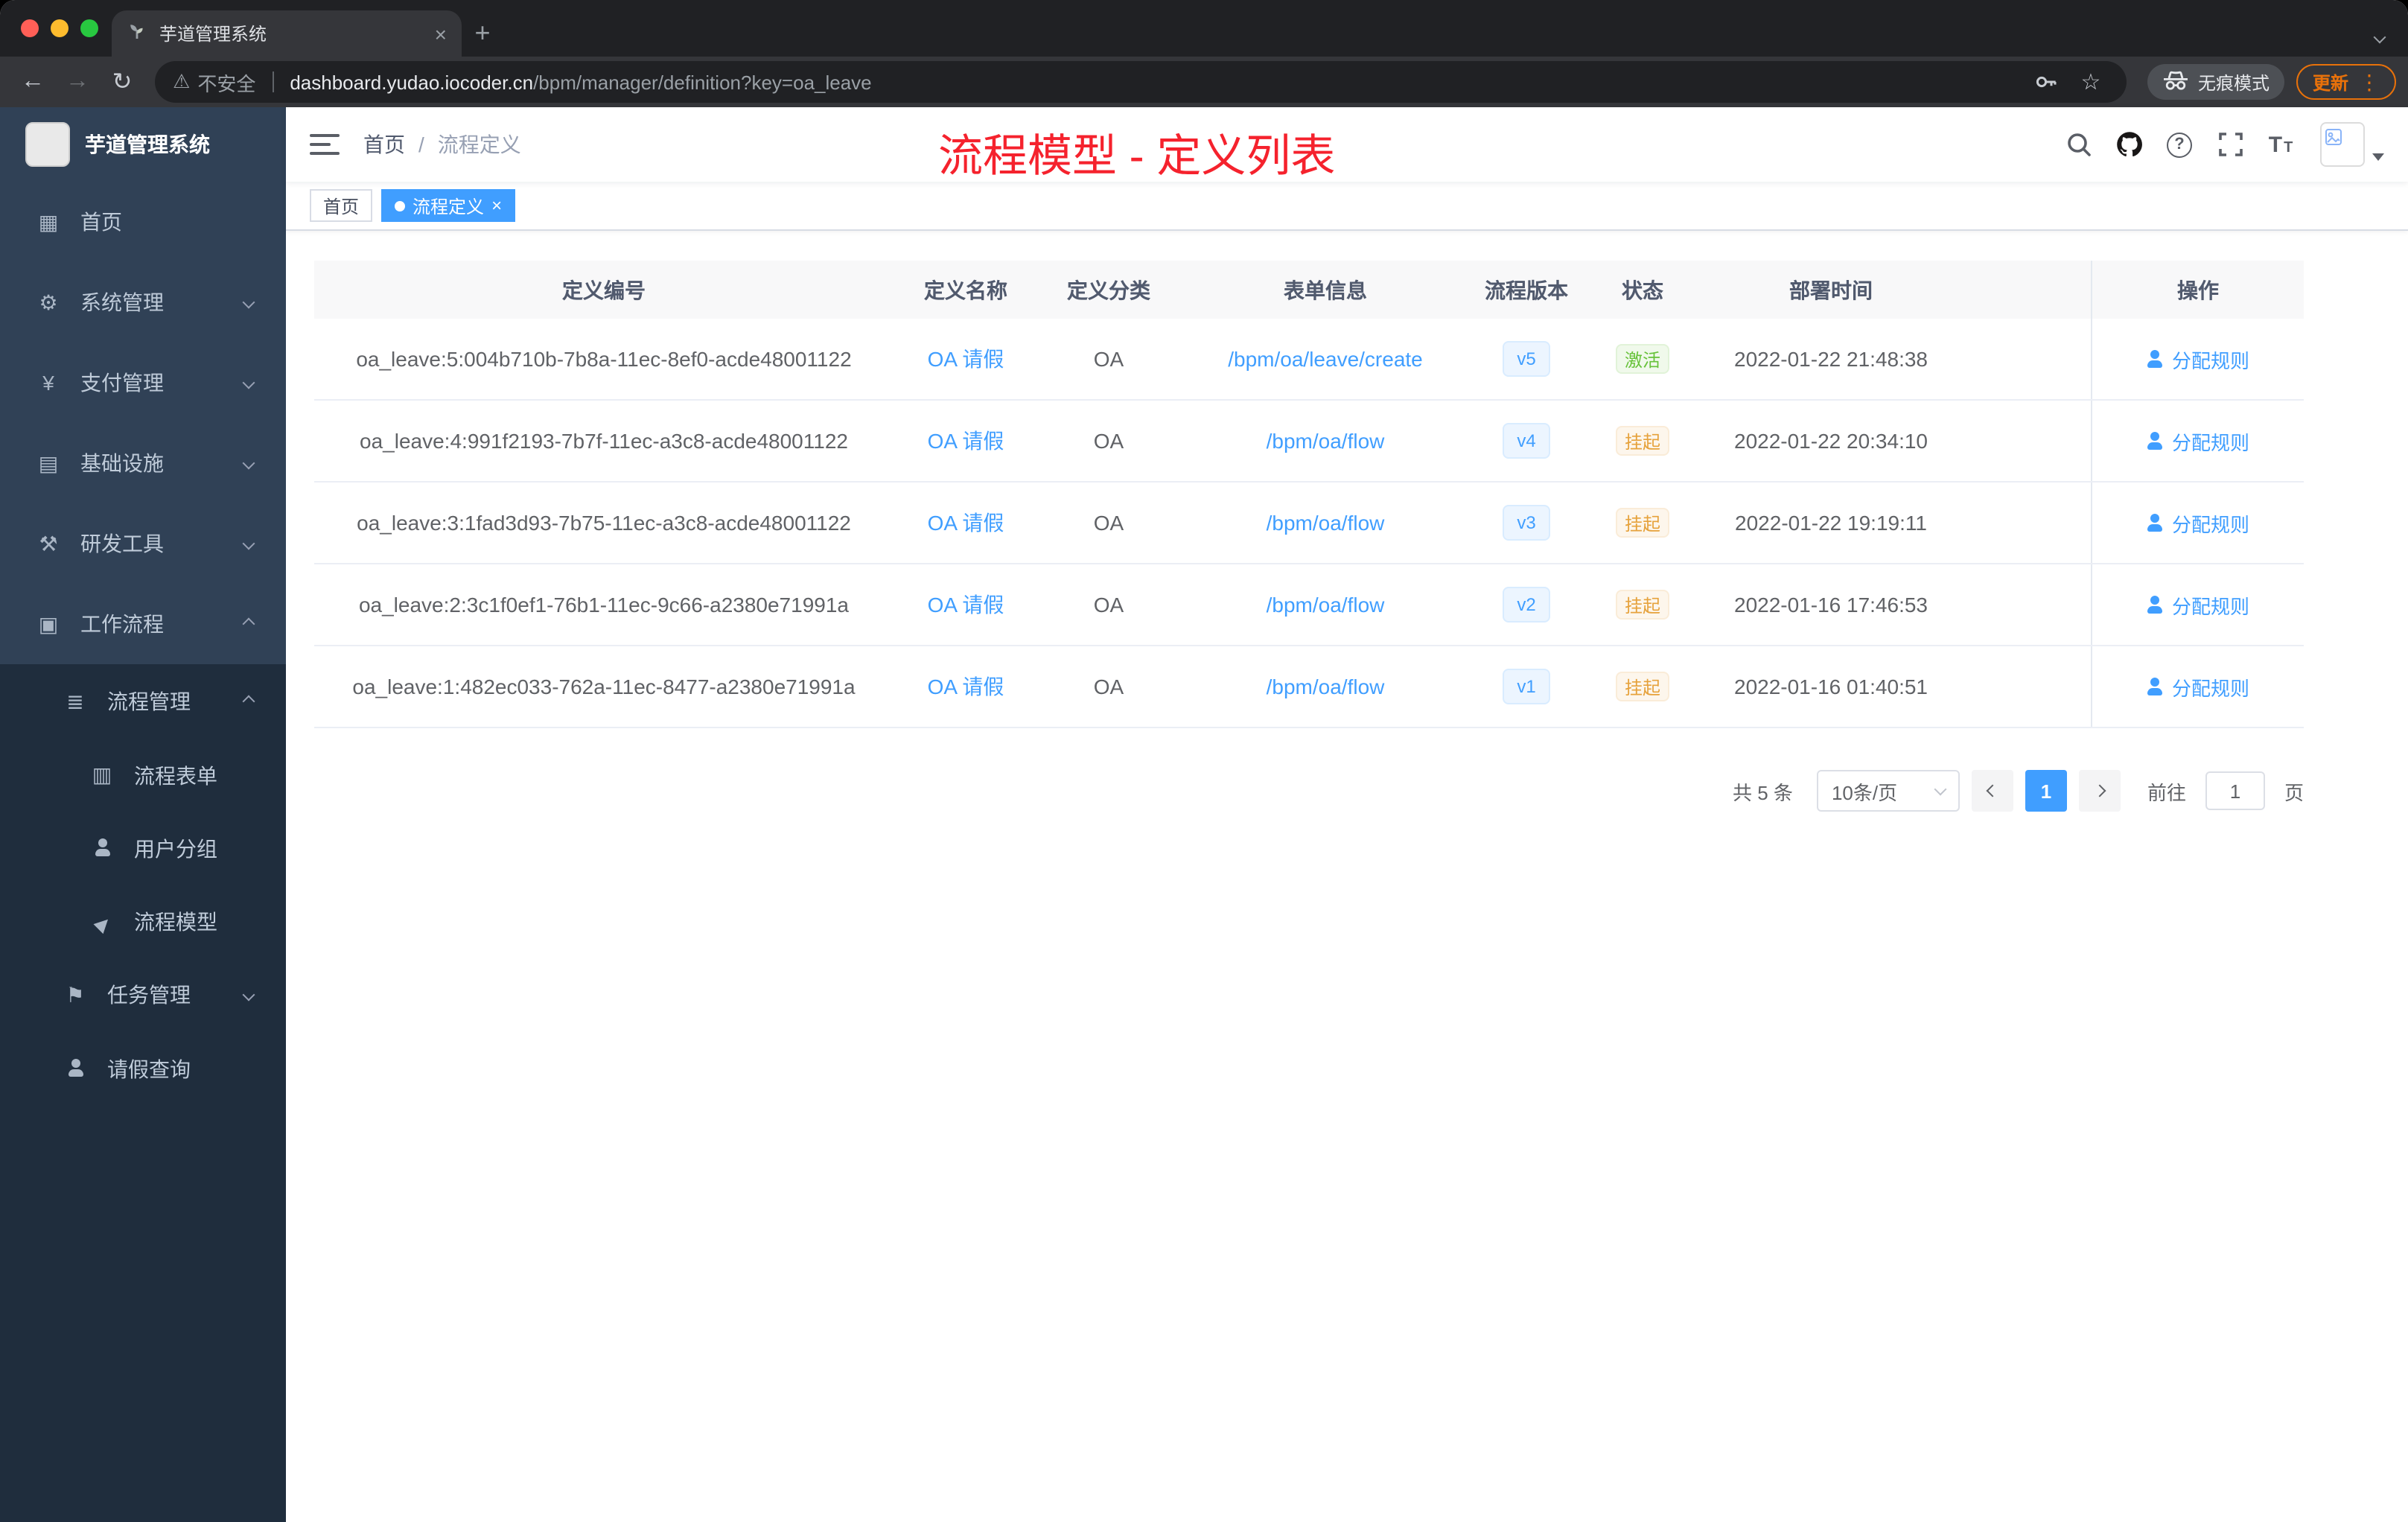 This screenshot has height=1522, width=2408. I want to click on browser-menu-kebab-icon: ⋮, so click(2369, 82).